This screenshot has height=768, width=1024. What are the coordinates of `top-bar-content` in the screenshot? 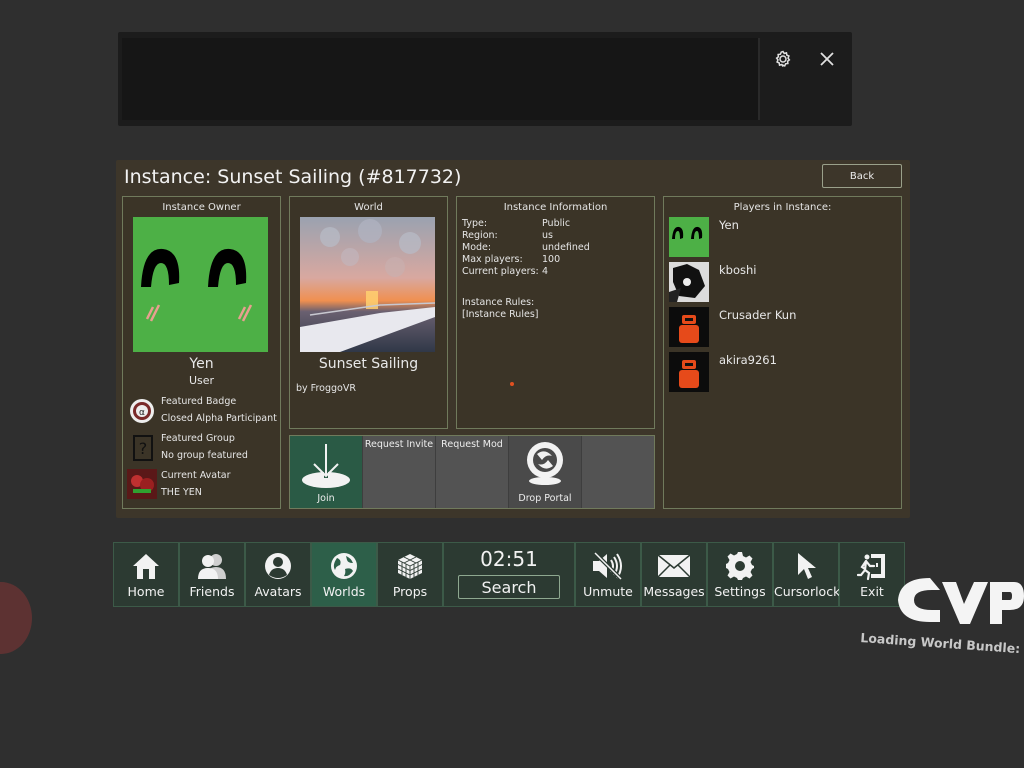 It's located at (441, 79).